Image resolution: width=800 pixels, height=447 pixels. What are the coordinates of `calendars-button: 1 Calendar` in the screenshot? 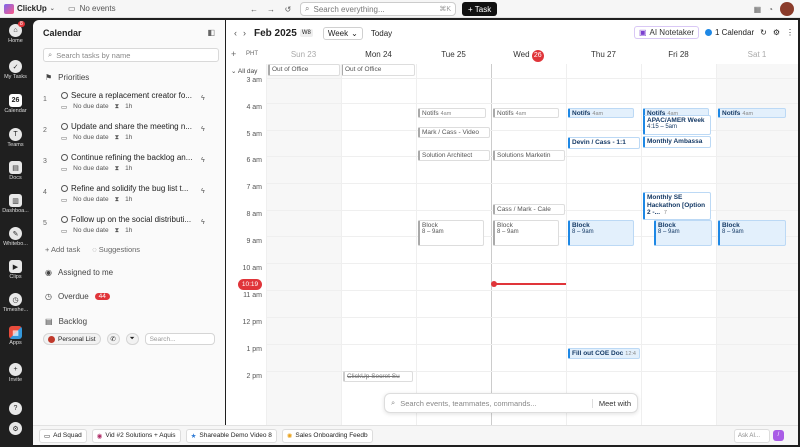 It's located at (729, 32).